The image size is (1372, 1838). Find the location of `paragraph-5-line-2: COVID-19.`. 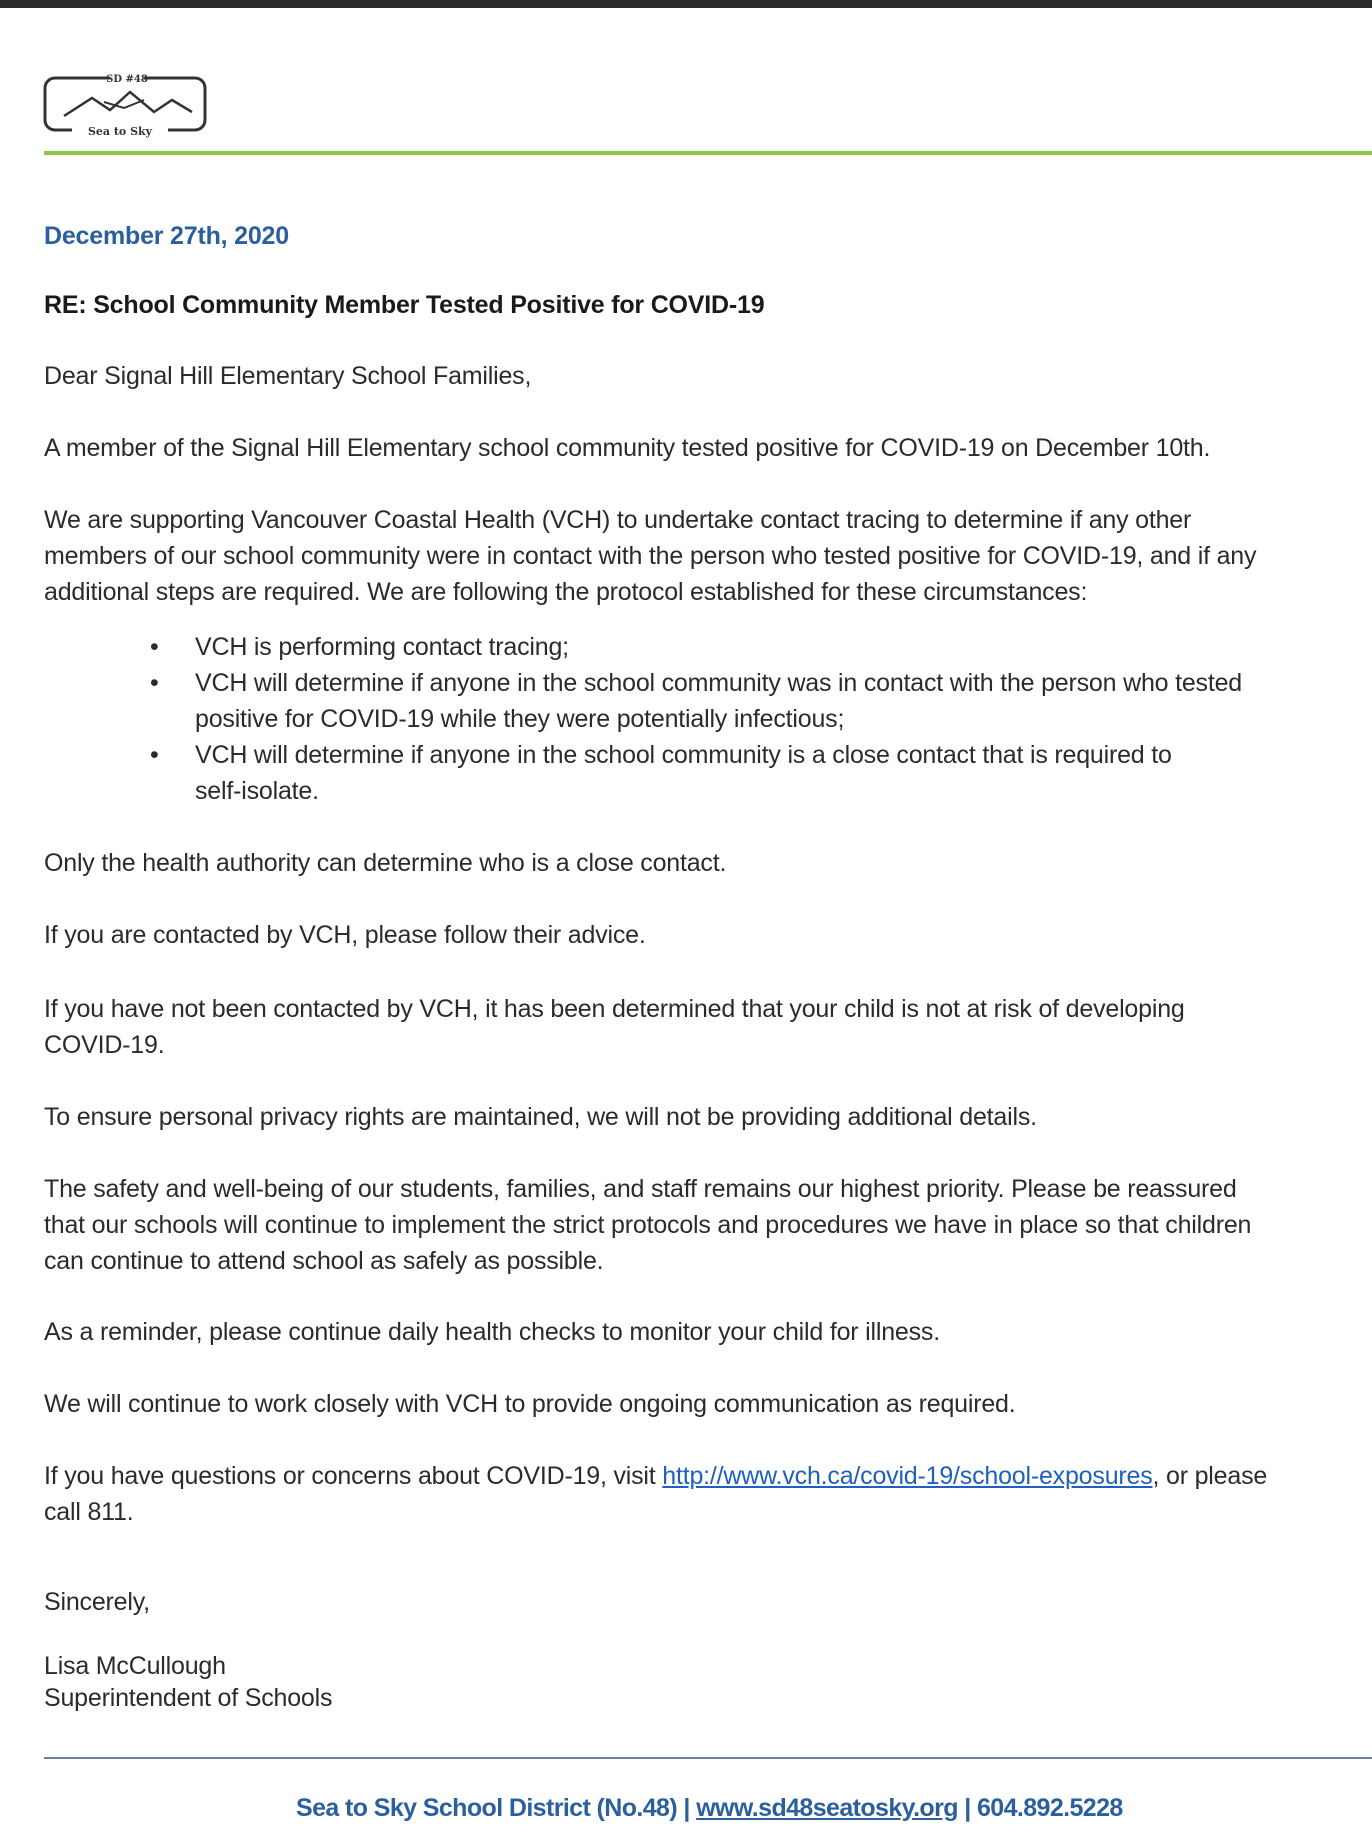

paragraph-5-line-2: COVID-19. is located at coordinates (104, 1045).